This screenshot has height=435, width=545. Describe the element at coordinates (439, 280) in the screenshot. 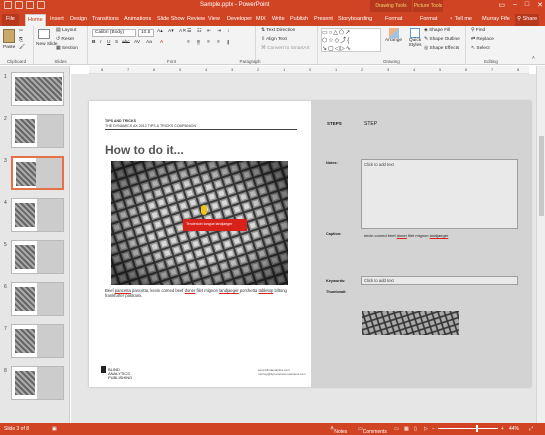

I see `keywords-textbox: Click to add text` at that location.